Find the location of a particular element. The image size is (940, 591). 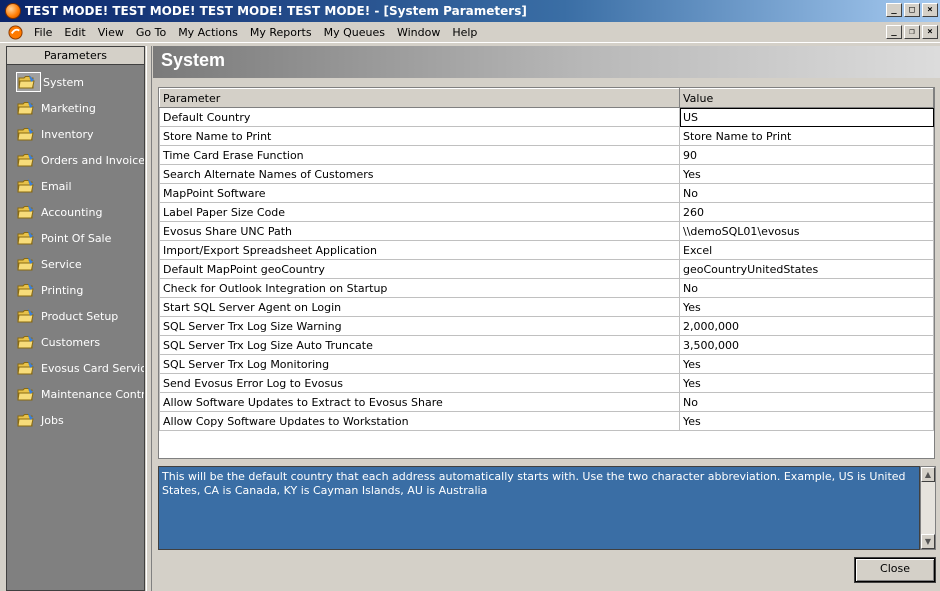

sidebar-item-orders-and-invoices: Orders and Invoices is located at coordinates (75, 160).